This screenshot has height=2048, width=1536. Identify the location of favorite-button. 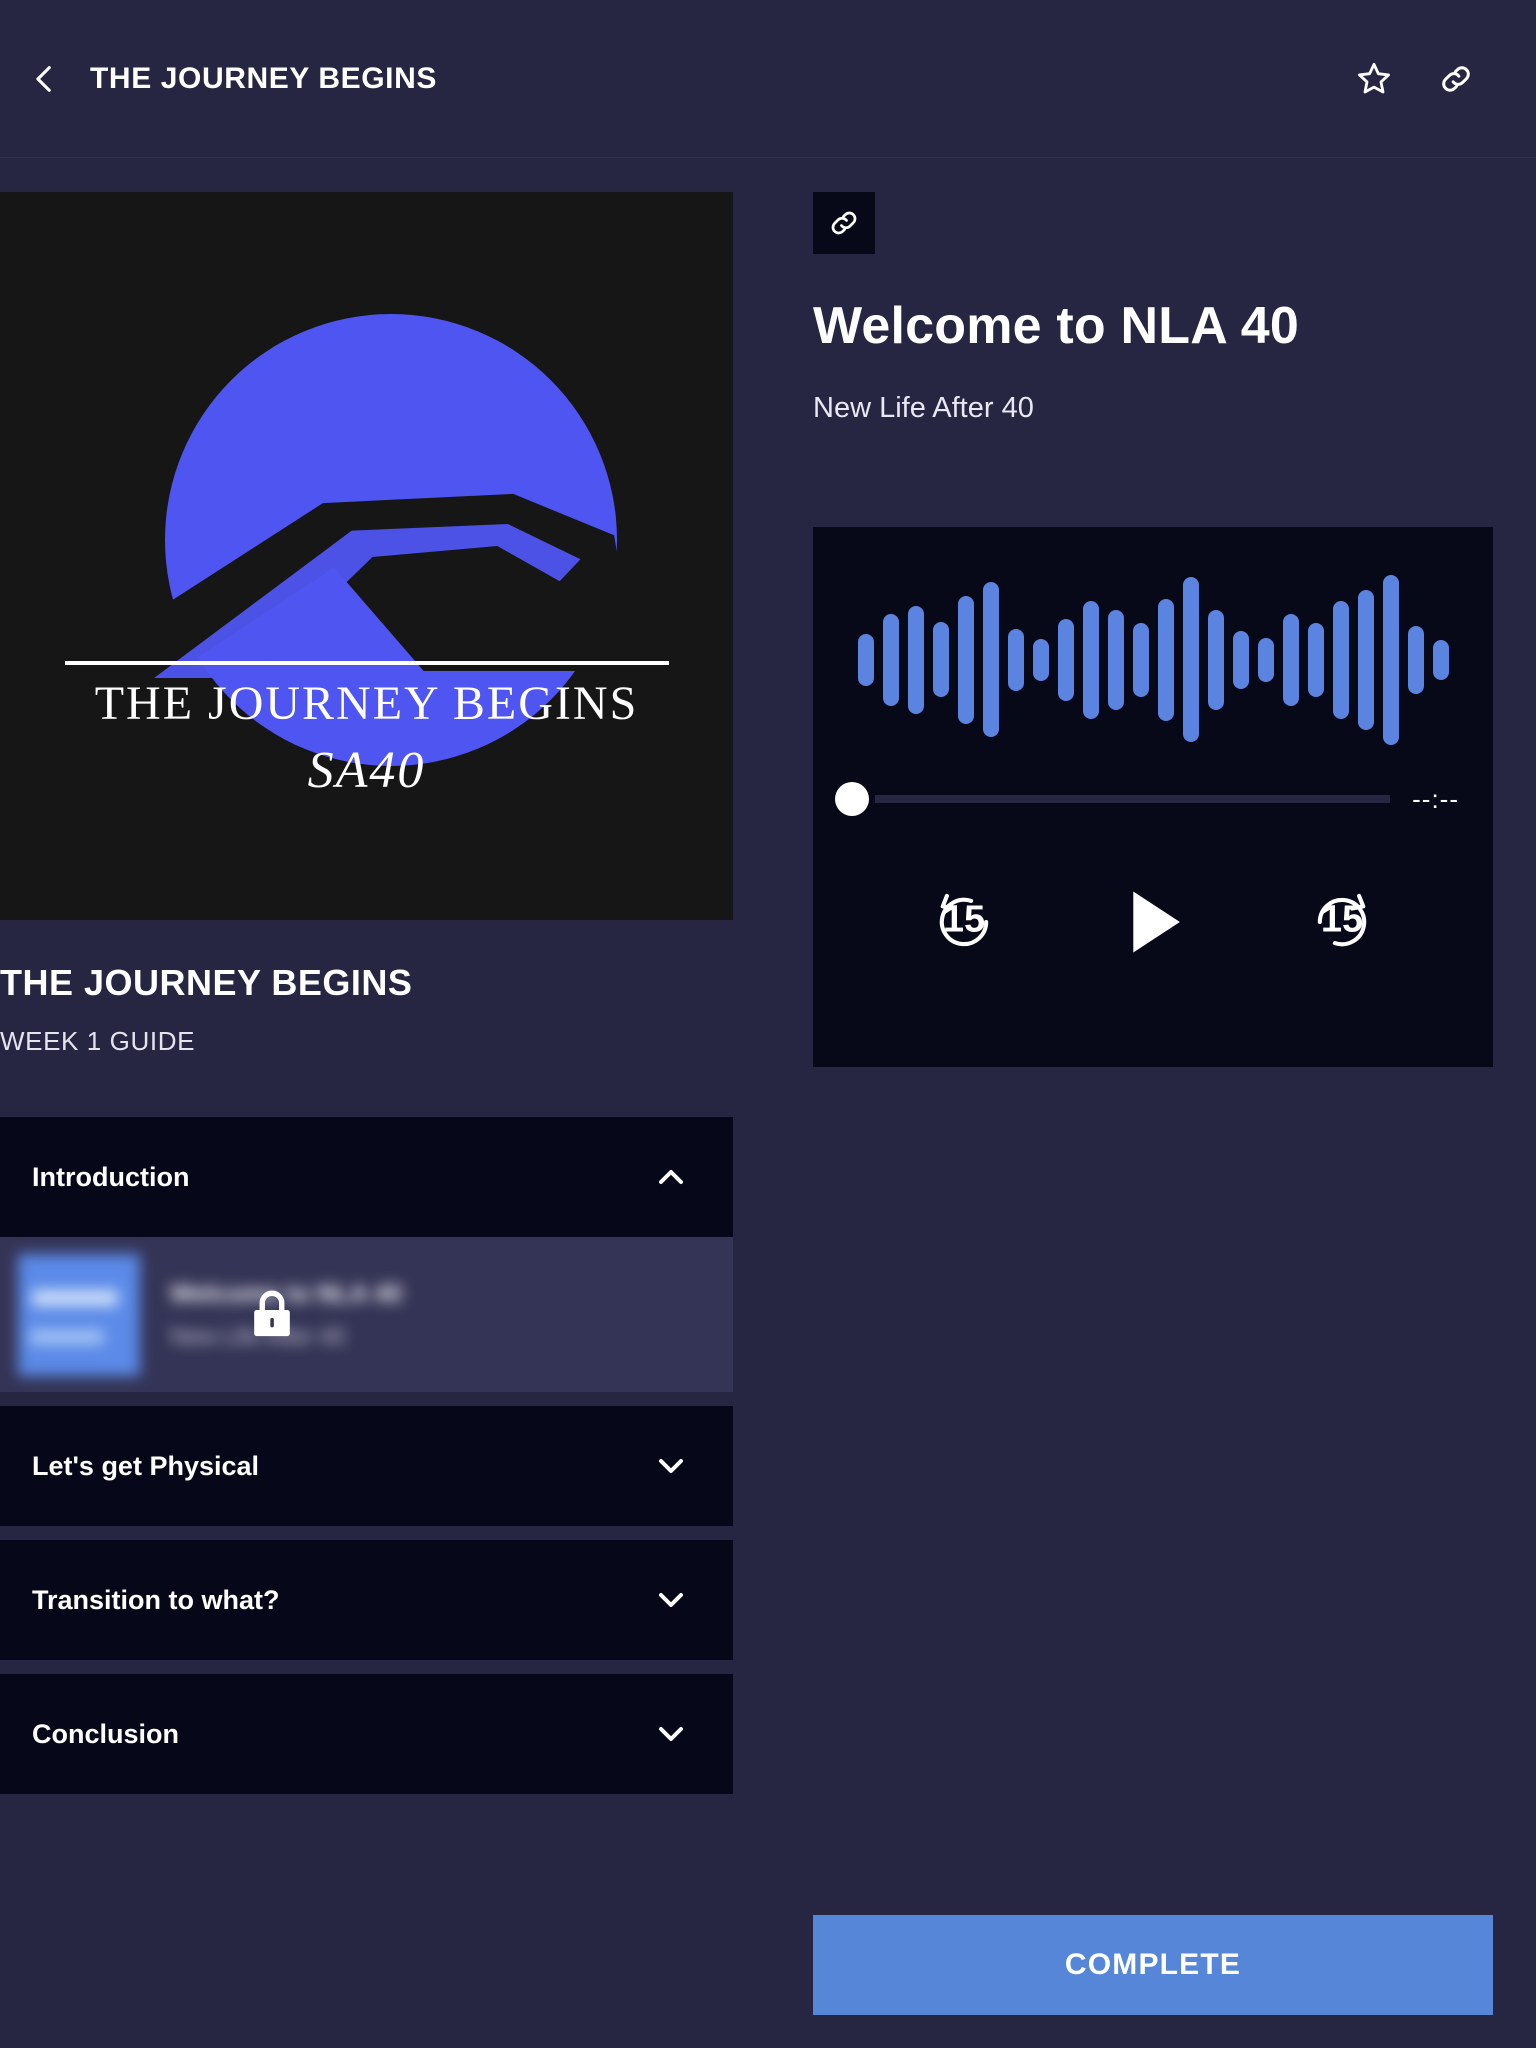
(1374, 79).